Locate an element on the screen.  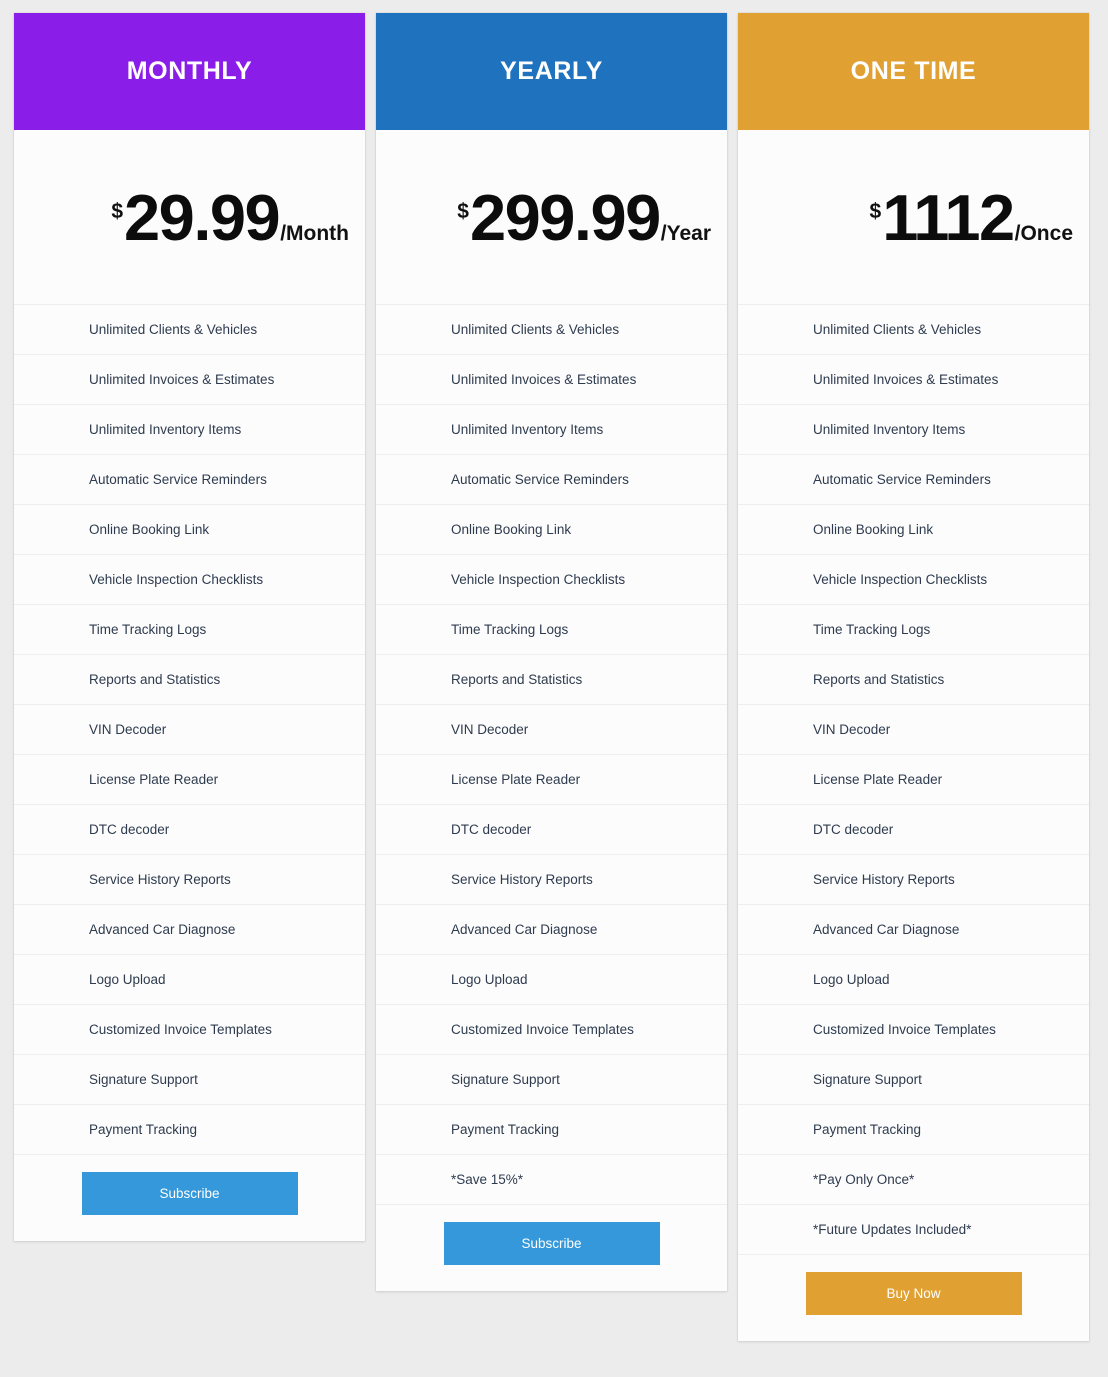
plan-header-monthly: MONTHLY is located at coordinates (189, 71).